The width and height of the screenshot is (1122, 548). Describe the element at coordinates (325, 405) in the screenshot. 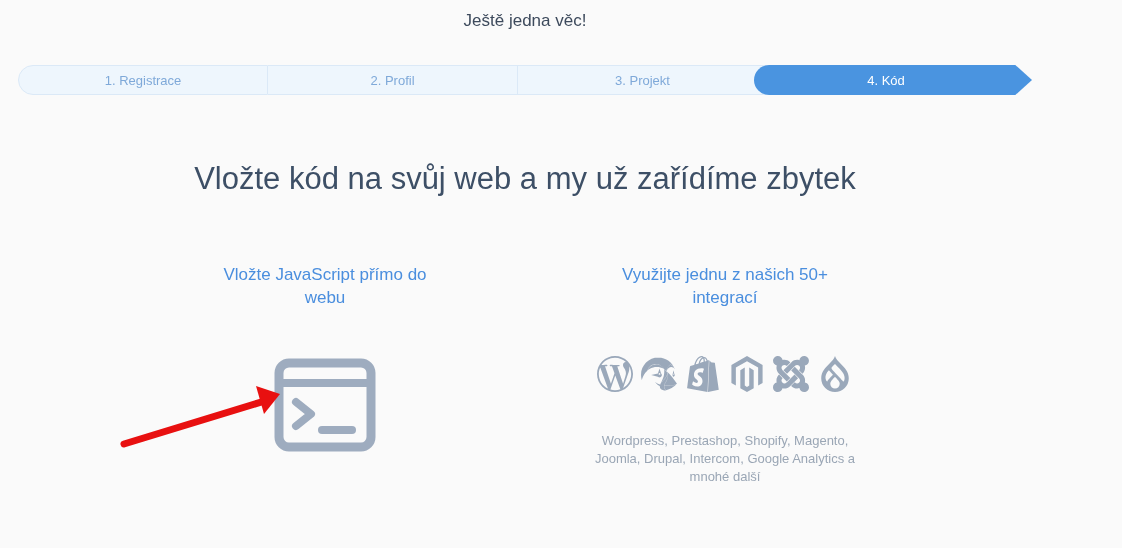

I see `terminal-icon` at that location.